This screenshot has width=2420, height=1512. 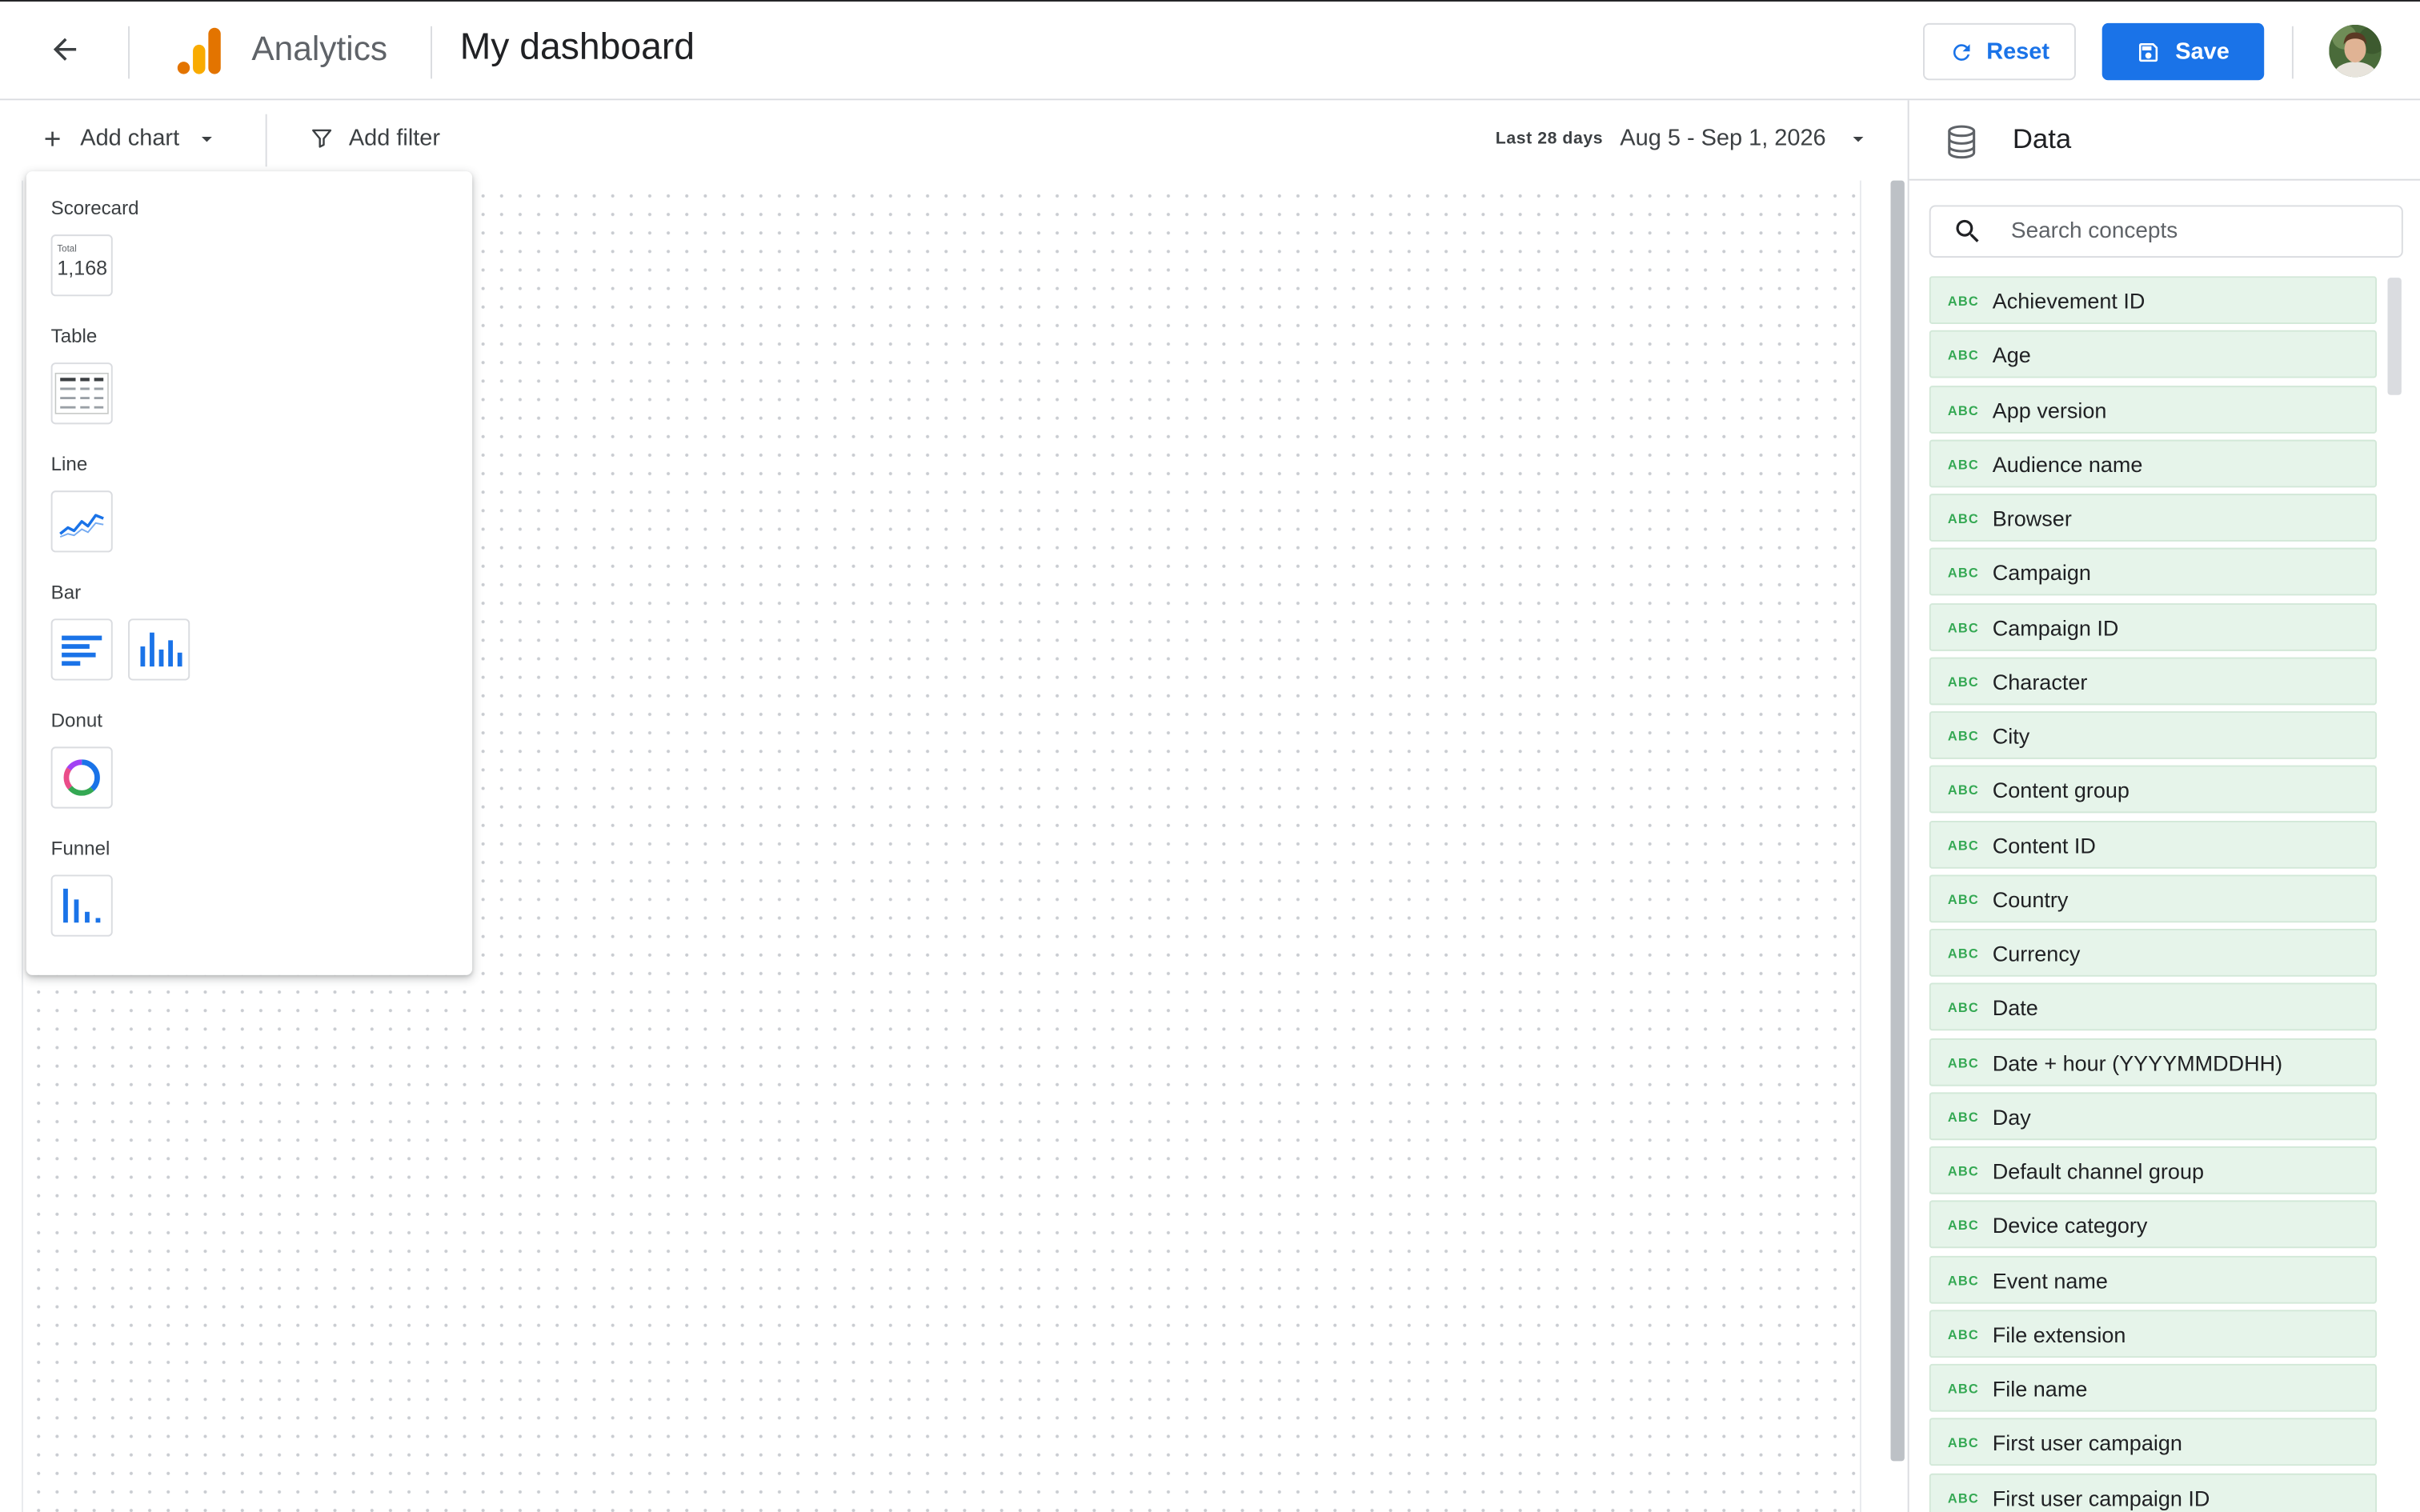 What do you see at coordinates (322, 138) in the screenshot?
I see `filter-funnel-icon` at bounding box center [322, 138].